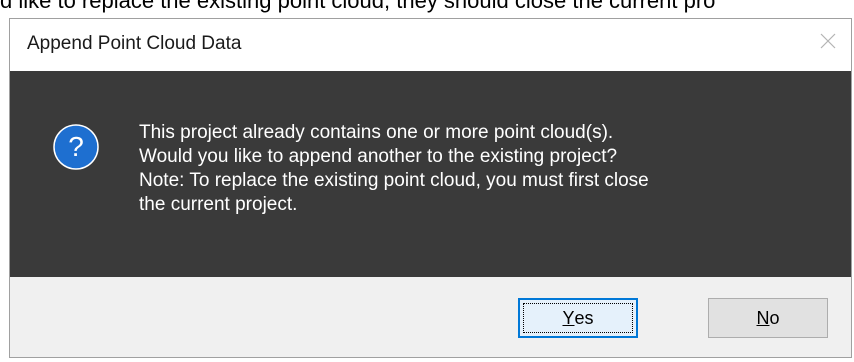 The width and height of the screenshot is (854, 362). What do you see at coordinates (430, 45) in the screenshot?
I see `dialog-titlebar: Append Point Cloud Data` at bounding box center [430, 45].